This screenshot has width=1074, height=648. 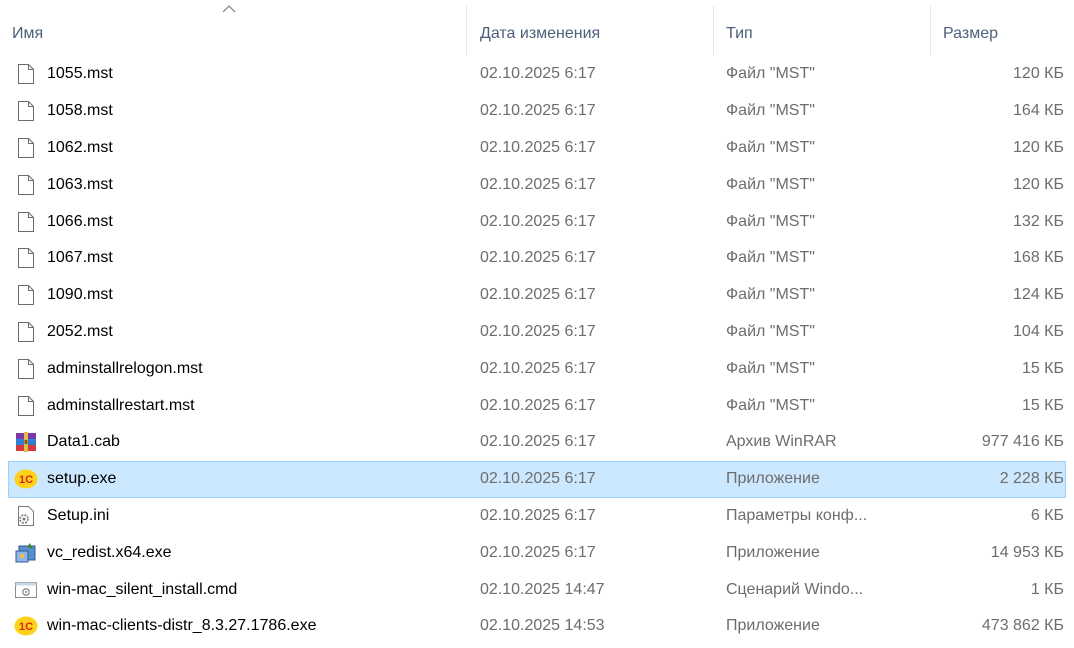 What do you see at coordinates (26, 590) in the screenshot?
I see `cmd-script-icon` at bounding box center [26, 590].